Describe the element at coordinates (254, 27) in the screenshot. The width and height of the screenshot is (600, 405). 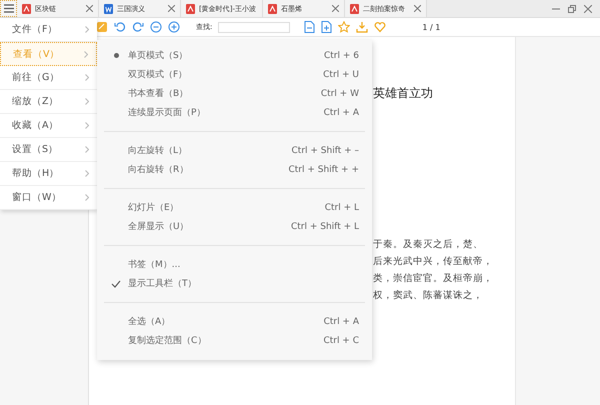
I see `search-field` at that location.